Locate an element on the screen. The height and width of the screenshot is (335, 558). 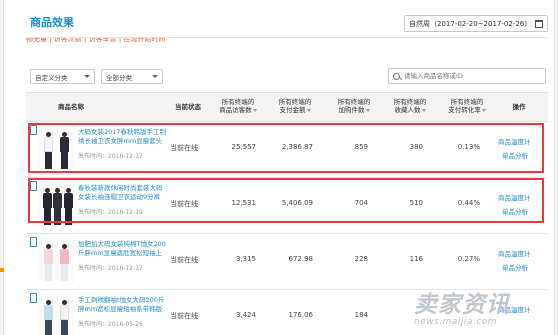
item-analysis-link: 单品分析 is located at coordinates (515, 267).